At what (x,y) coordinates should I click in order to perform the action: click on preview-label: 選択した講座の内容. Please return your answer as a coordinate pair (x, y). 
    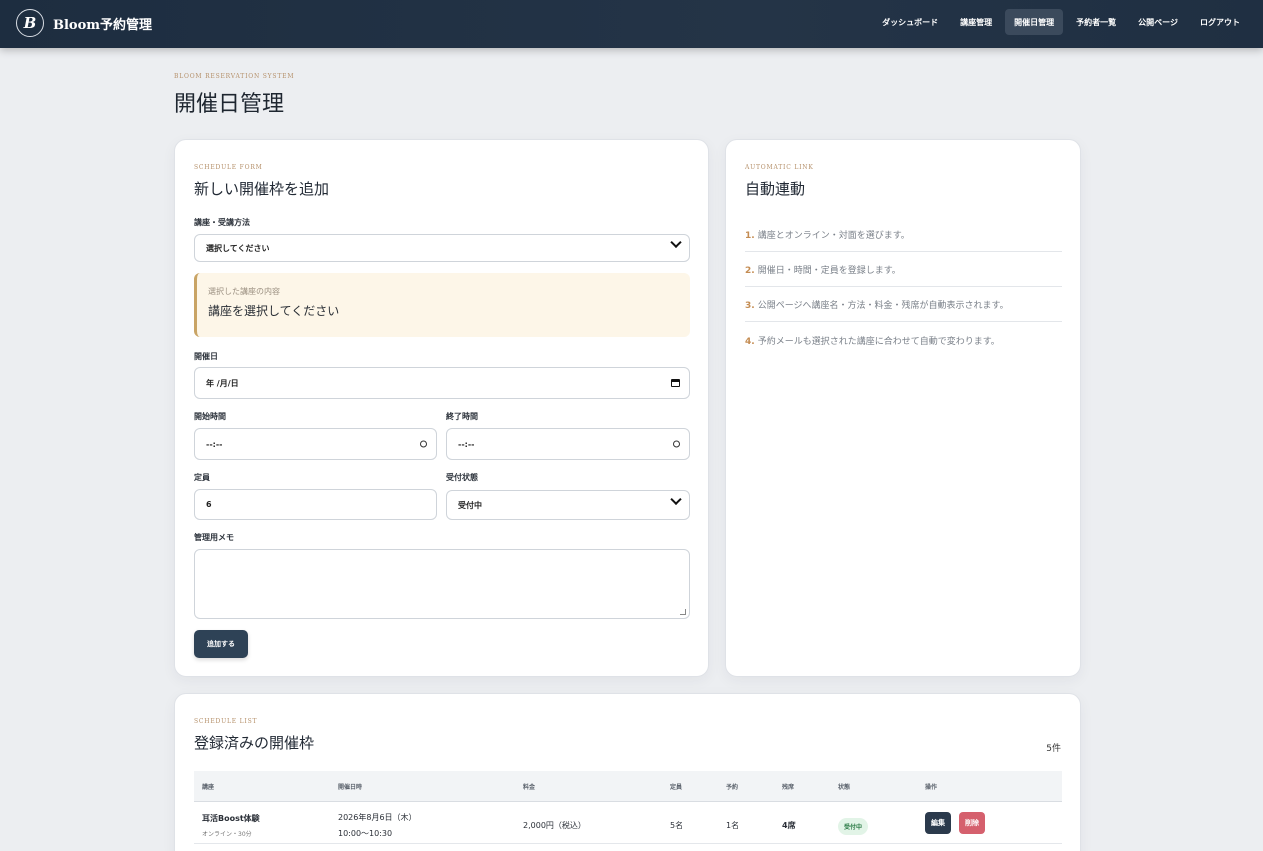
    Looking at the image, I should click on (244, 291).